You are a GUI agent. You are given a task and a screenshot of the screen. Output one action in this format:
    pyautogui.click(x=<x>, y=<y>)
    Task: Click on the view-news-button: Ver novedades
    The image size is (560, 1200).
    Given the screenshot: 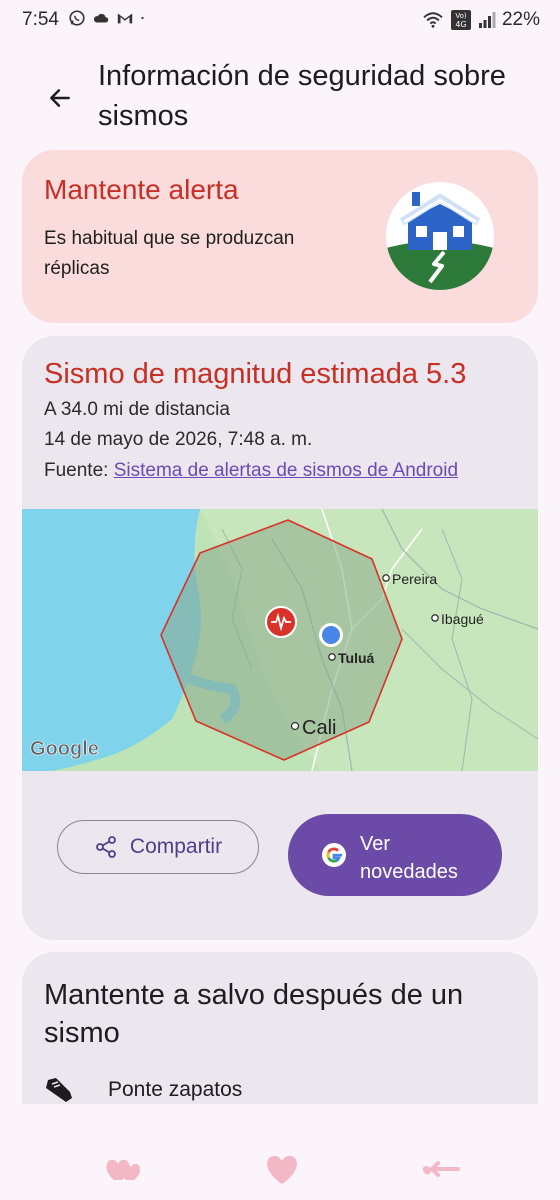 What is the action you would take?
    pyautogui.click(x=395, y=855)
    